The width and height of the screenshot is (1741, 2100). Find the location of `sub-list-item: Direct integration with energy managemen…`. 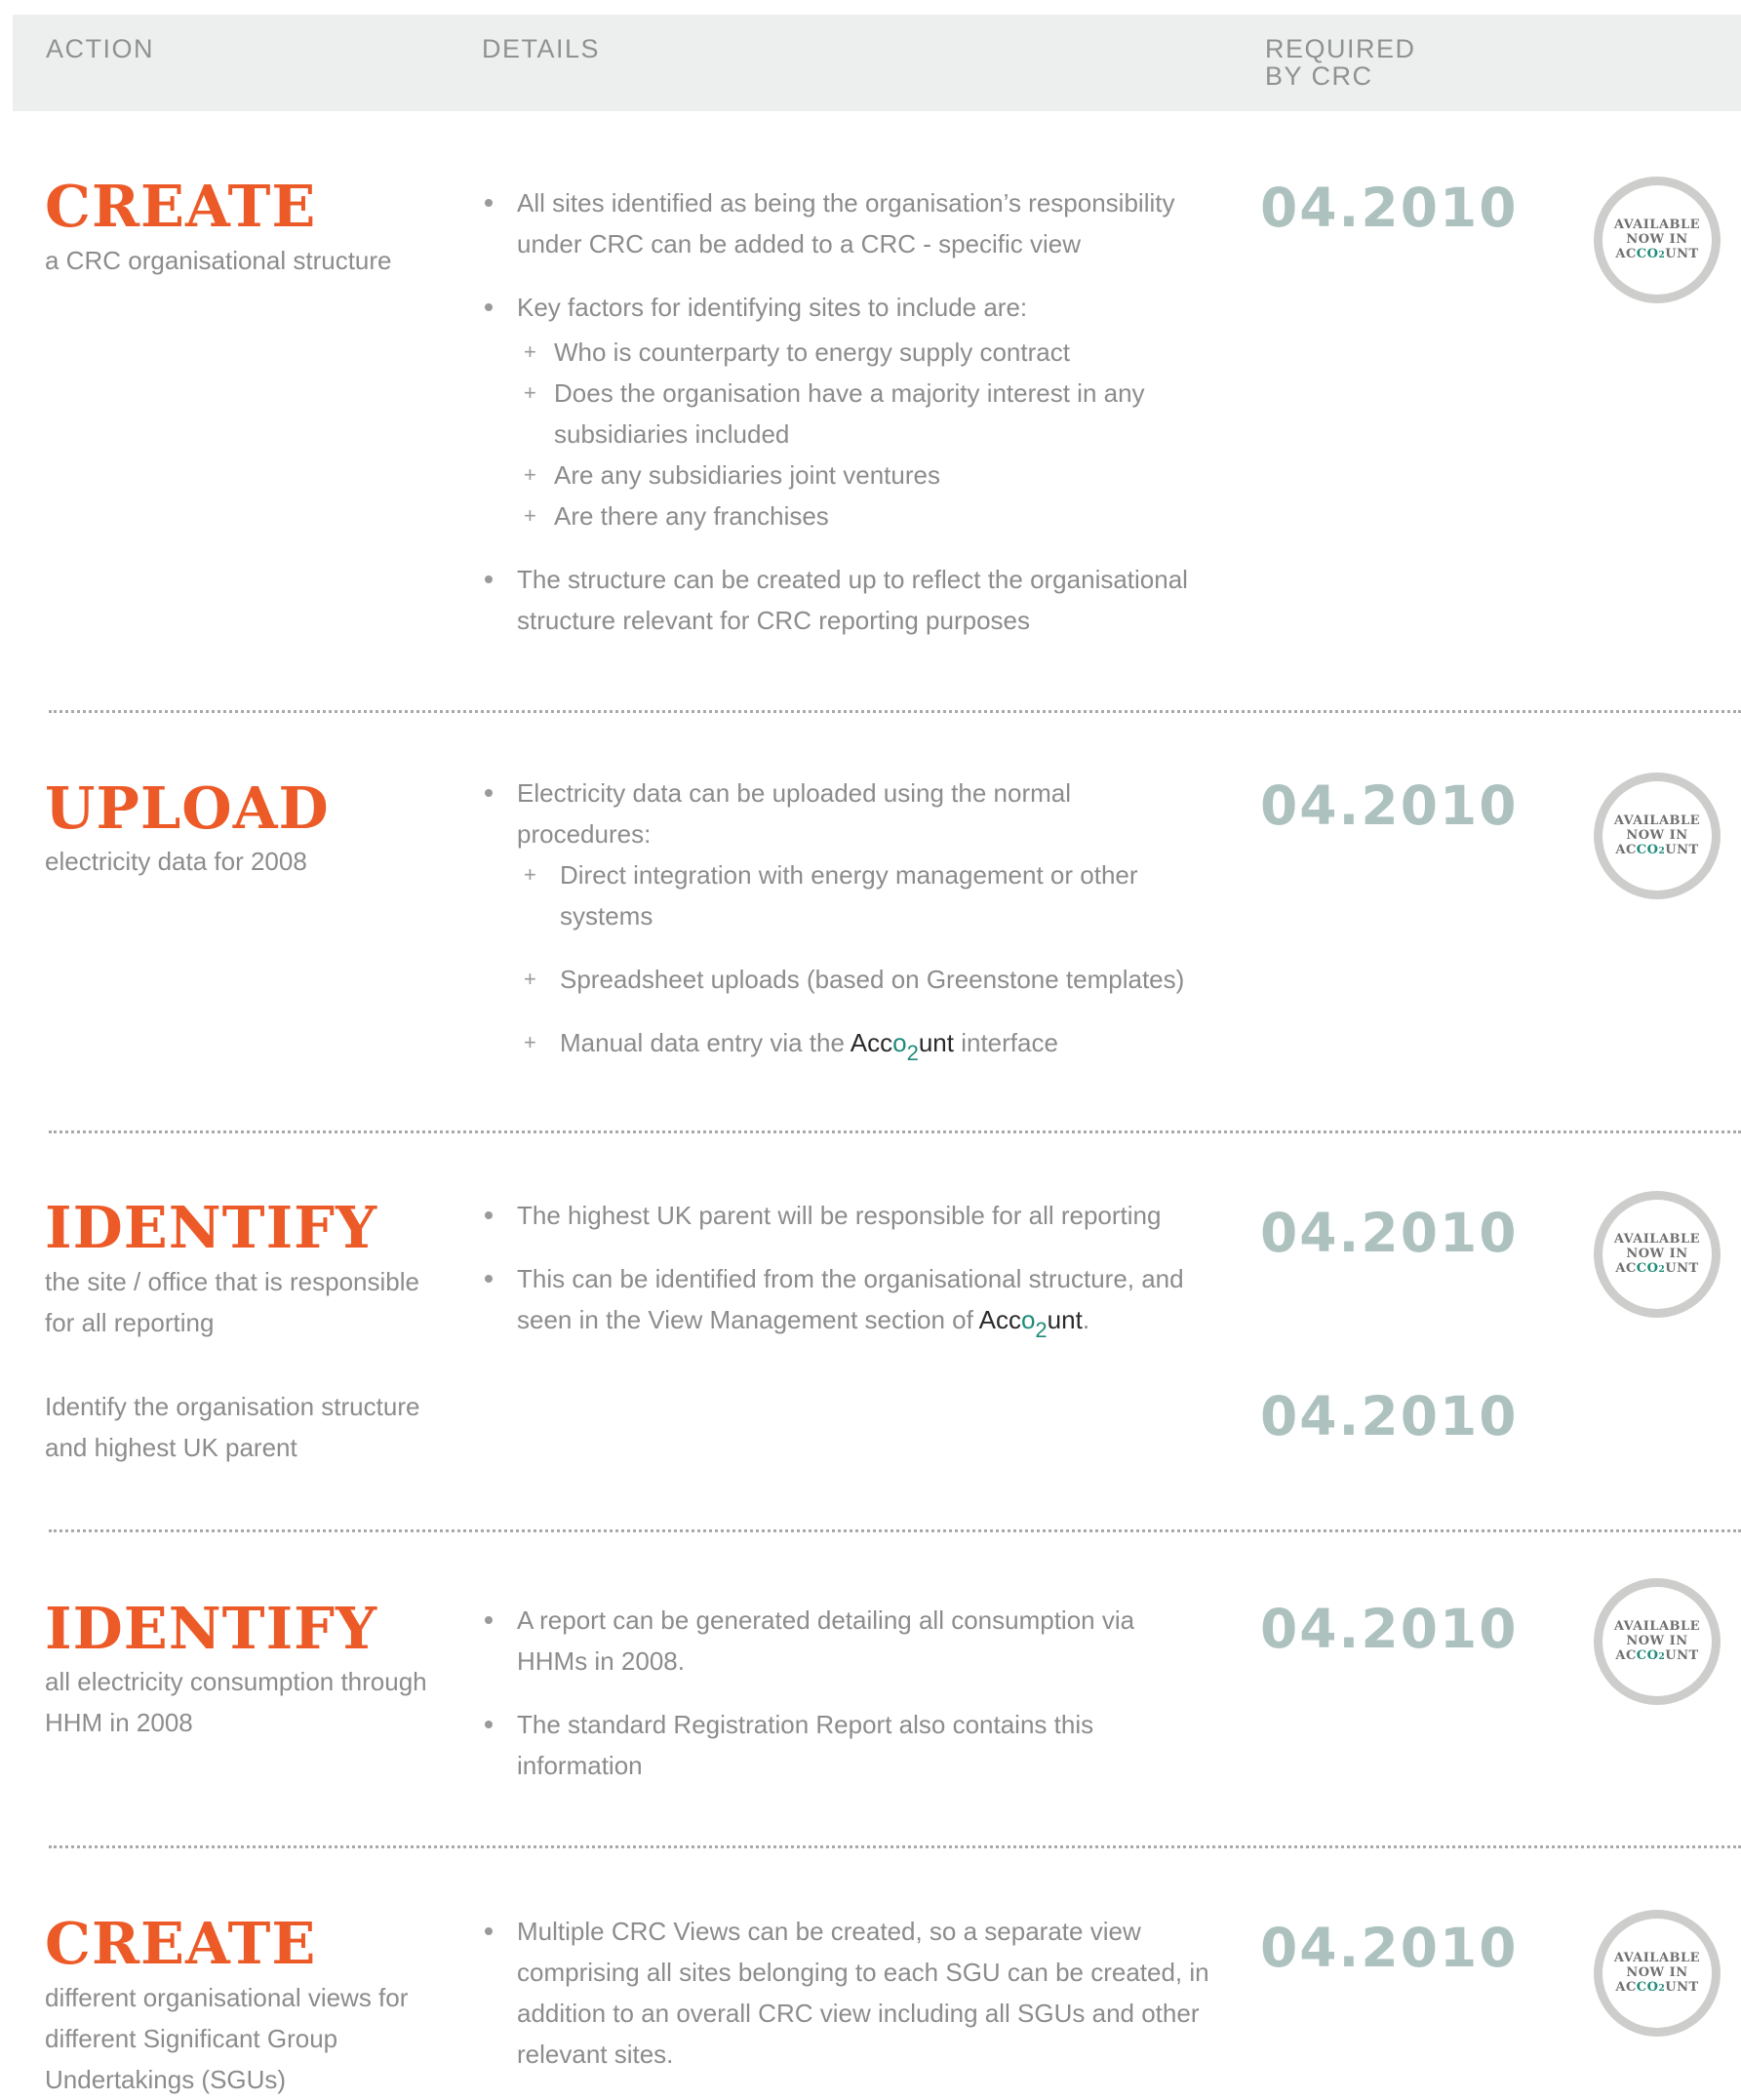

sub-list-item: Direct integration with energy managemen… is located at coordinates (811, 895).